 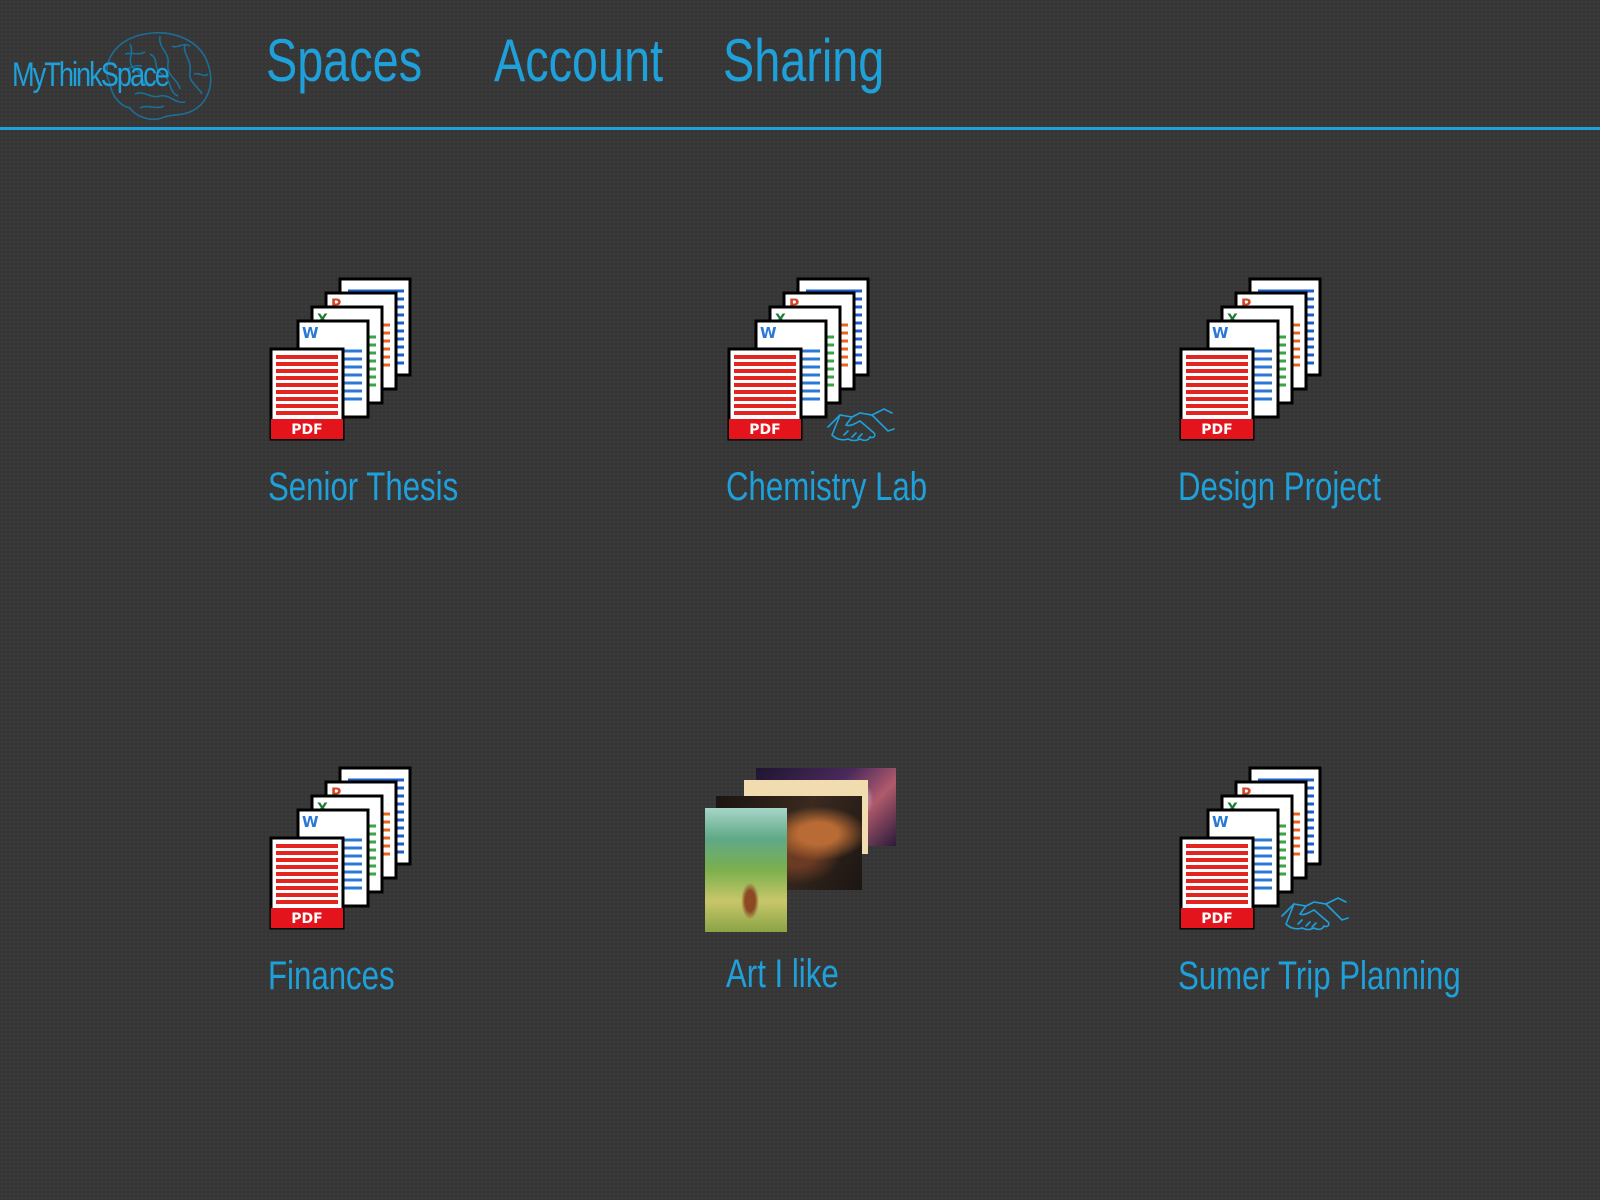 I want to click on app-logo: MyThinkSpace, so click(x=115, y=74).